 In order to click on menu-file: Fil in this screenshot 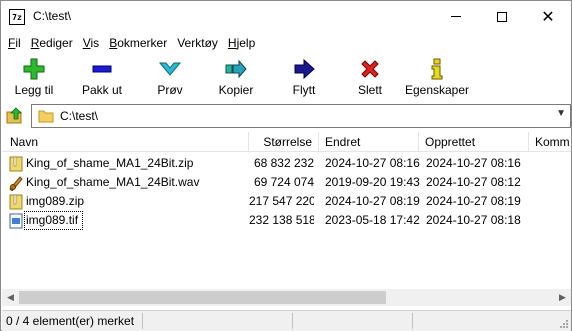, I will do `click(14, 43)`.